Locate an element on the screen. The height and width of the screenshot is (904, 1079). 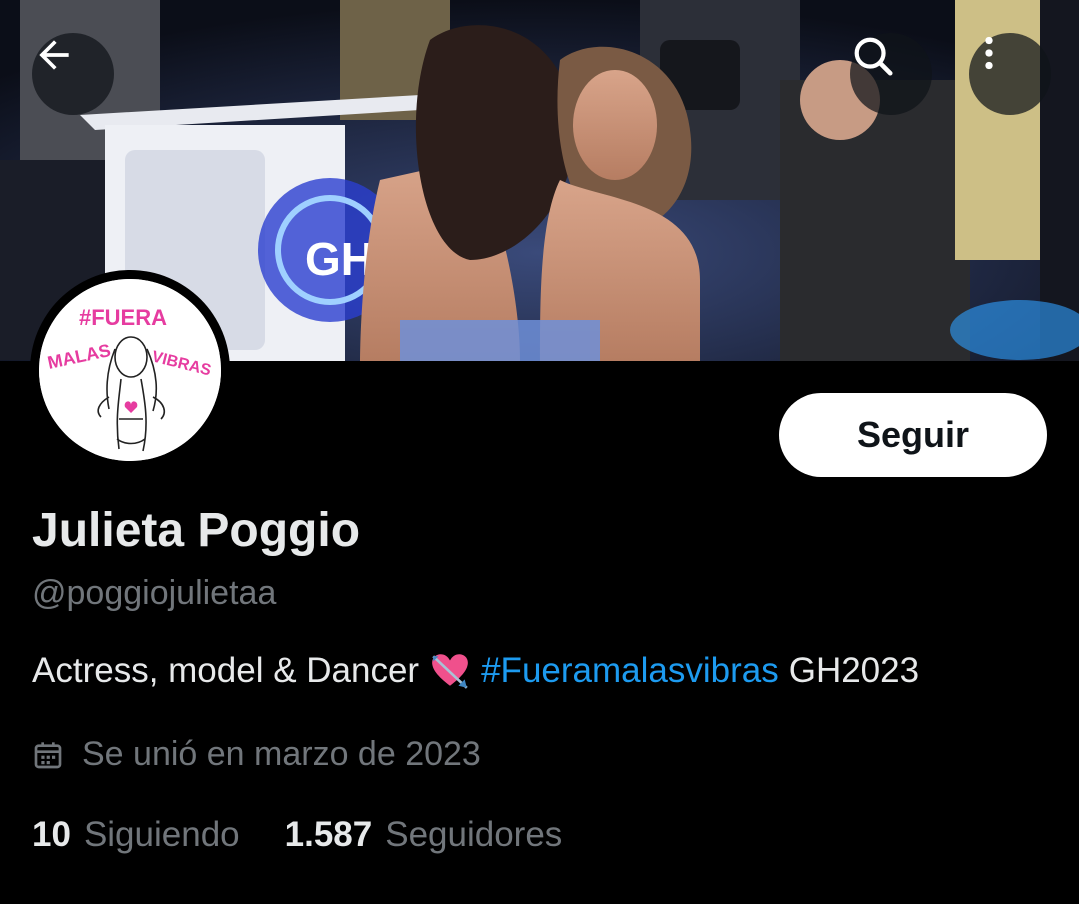
search-button is located at coordinates (891, 74).